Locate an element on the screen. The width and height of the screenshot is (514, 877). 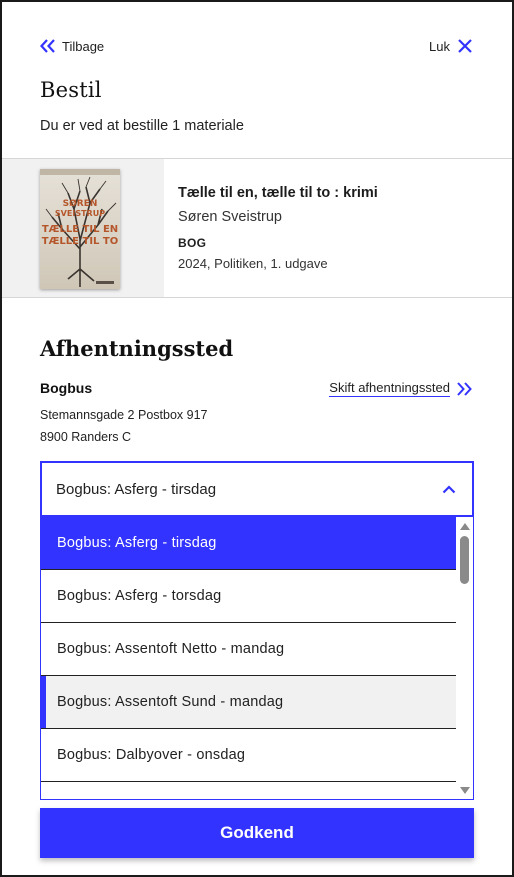
scroll-down-arrow-icon is located at coordinates (465, 790).